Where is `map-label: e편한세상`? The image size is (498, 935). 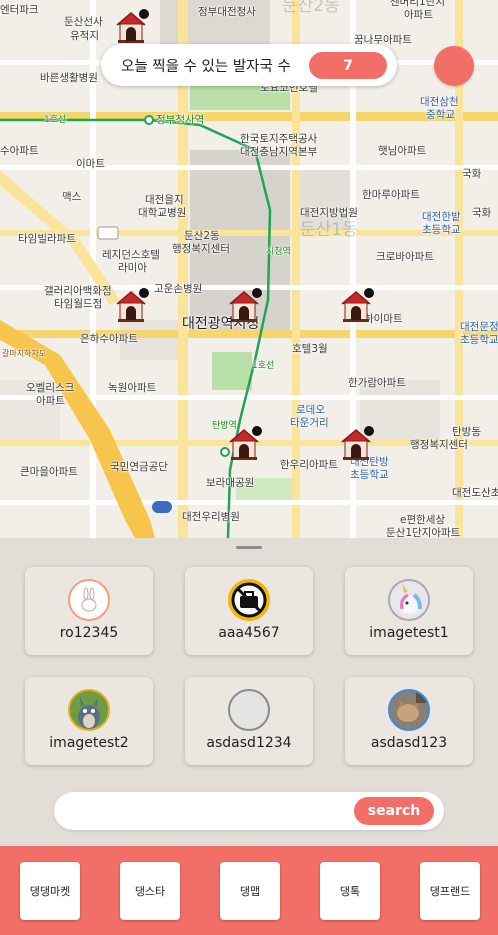 map-label: e편한세상 is located at coordinates (423, 520).